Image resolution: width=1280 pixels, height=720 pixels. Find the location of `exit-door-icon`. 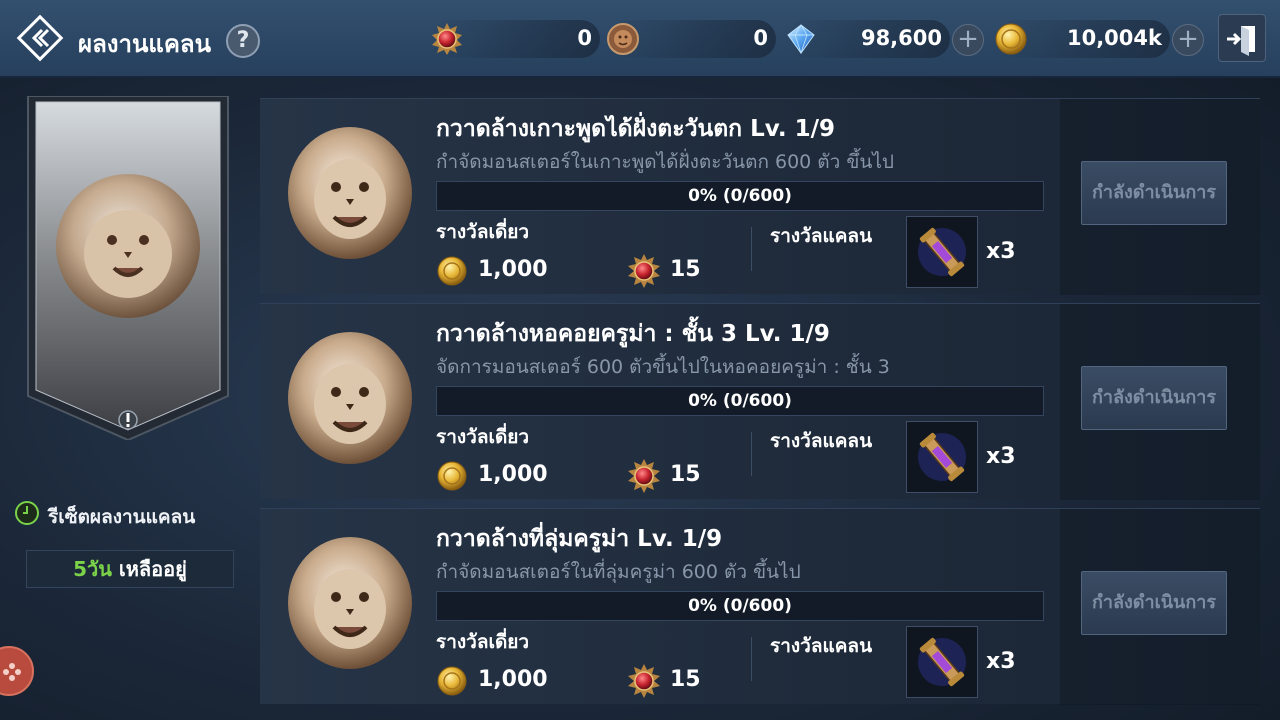

exit-door-icon is located at coordinates (1241, 41).